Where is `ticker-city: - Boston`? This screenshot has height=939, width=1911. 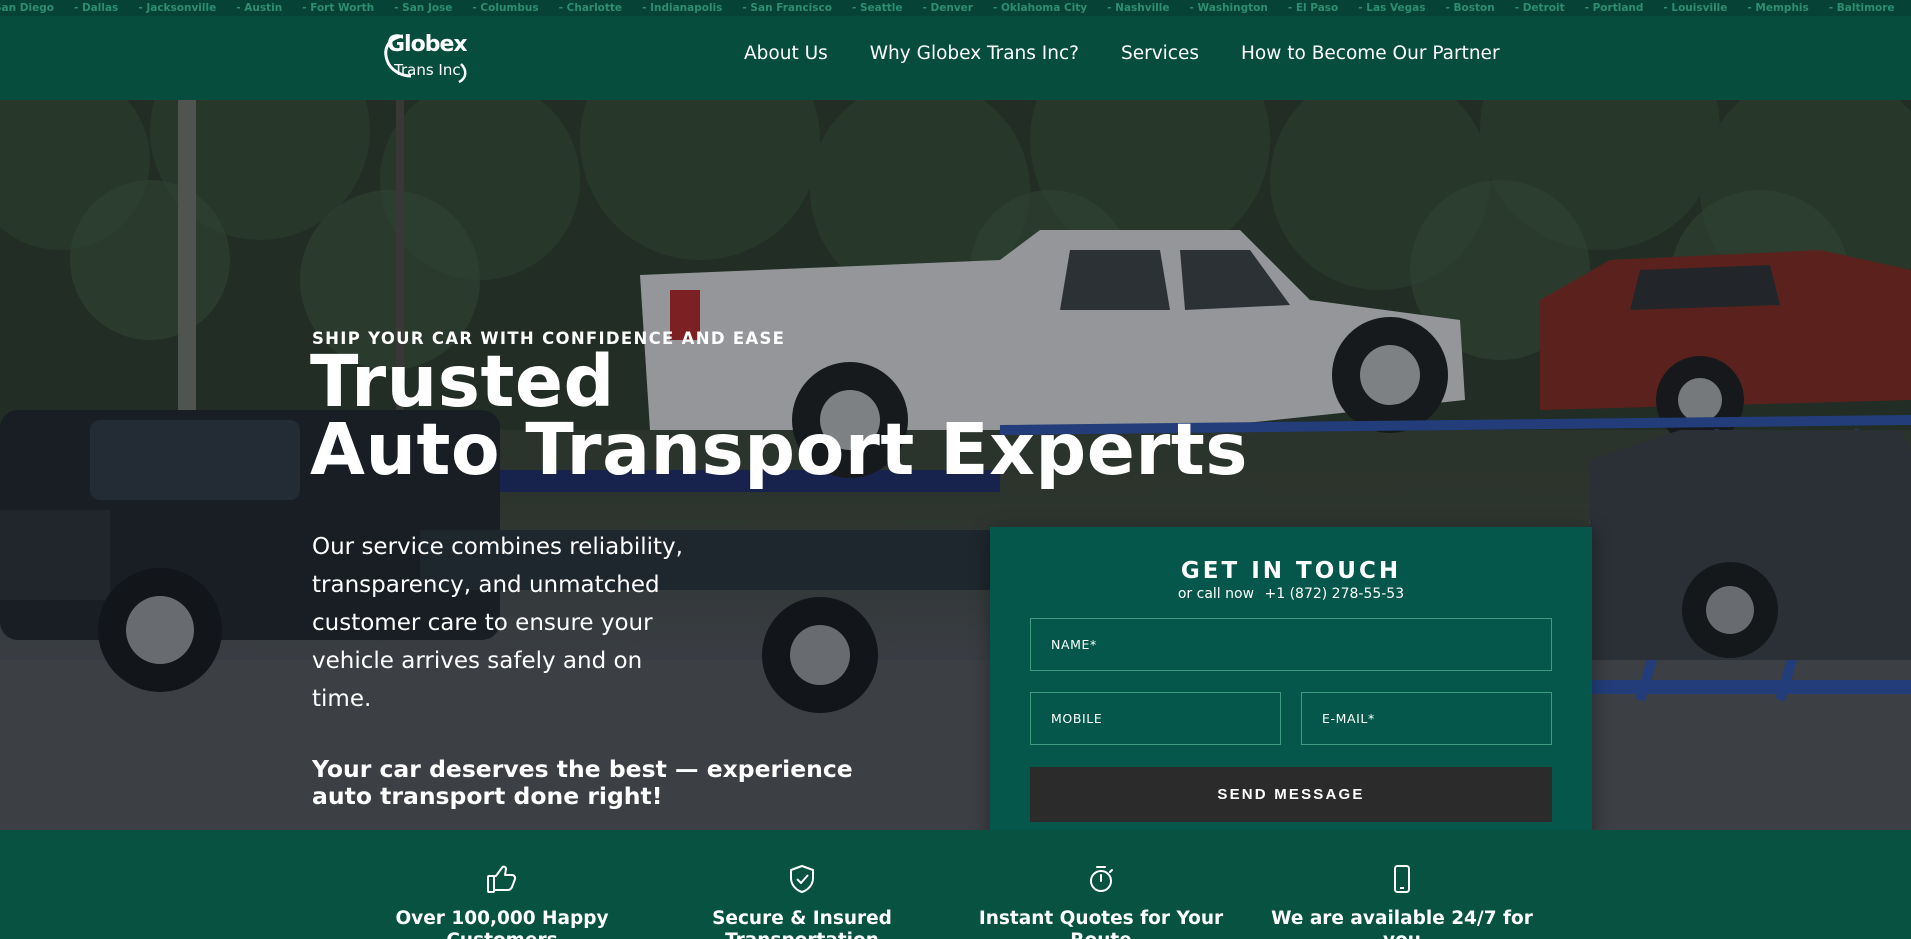
ticker-city: - Boston is located at coordinates (1470, 8).